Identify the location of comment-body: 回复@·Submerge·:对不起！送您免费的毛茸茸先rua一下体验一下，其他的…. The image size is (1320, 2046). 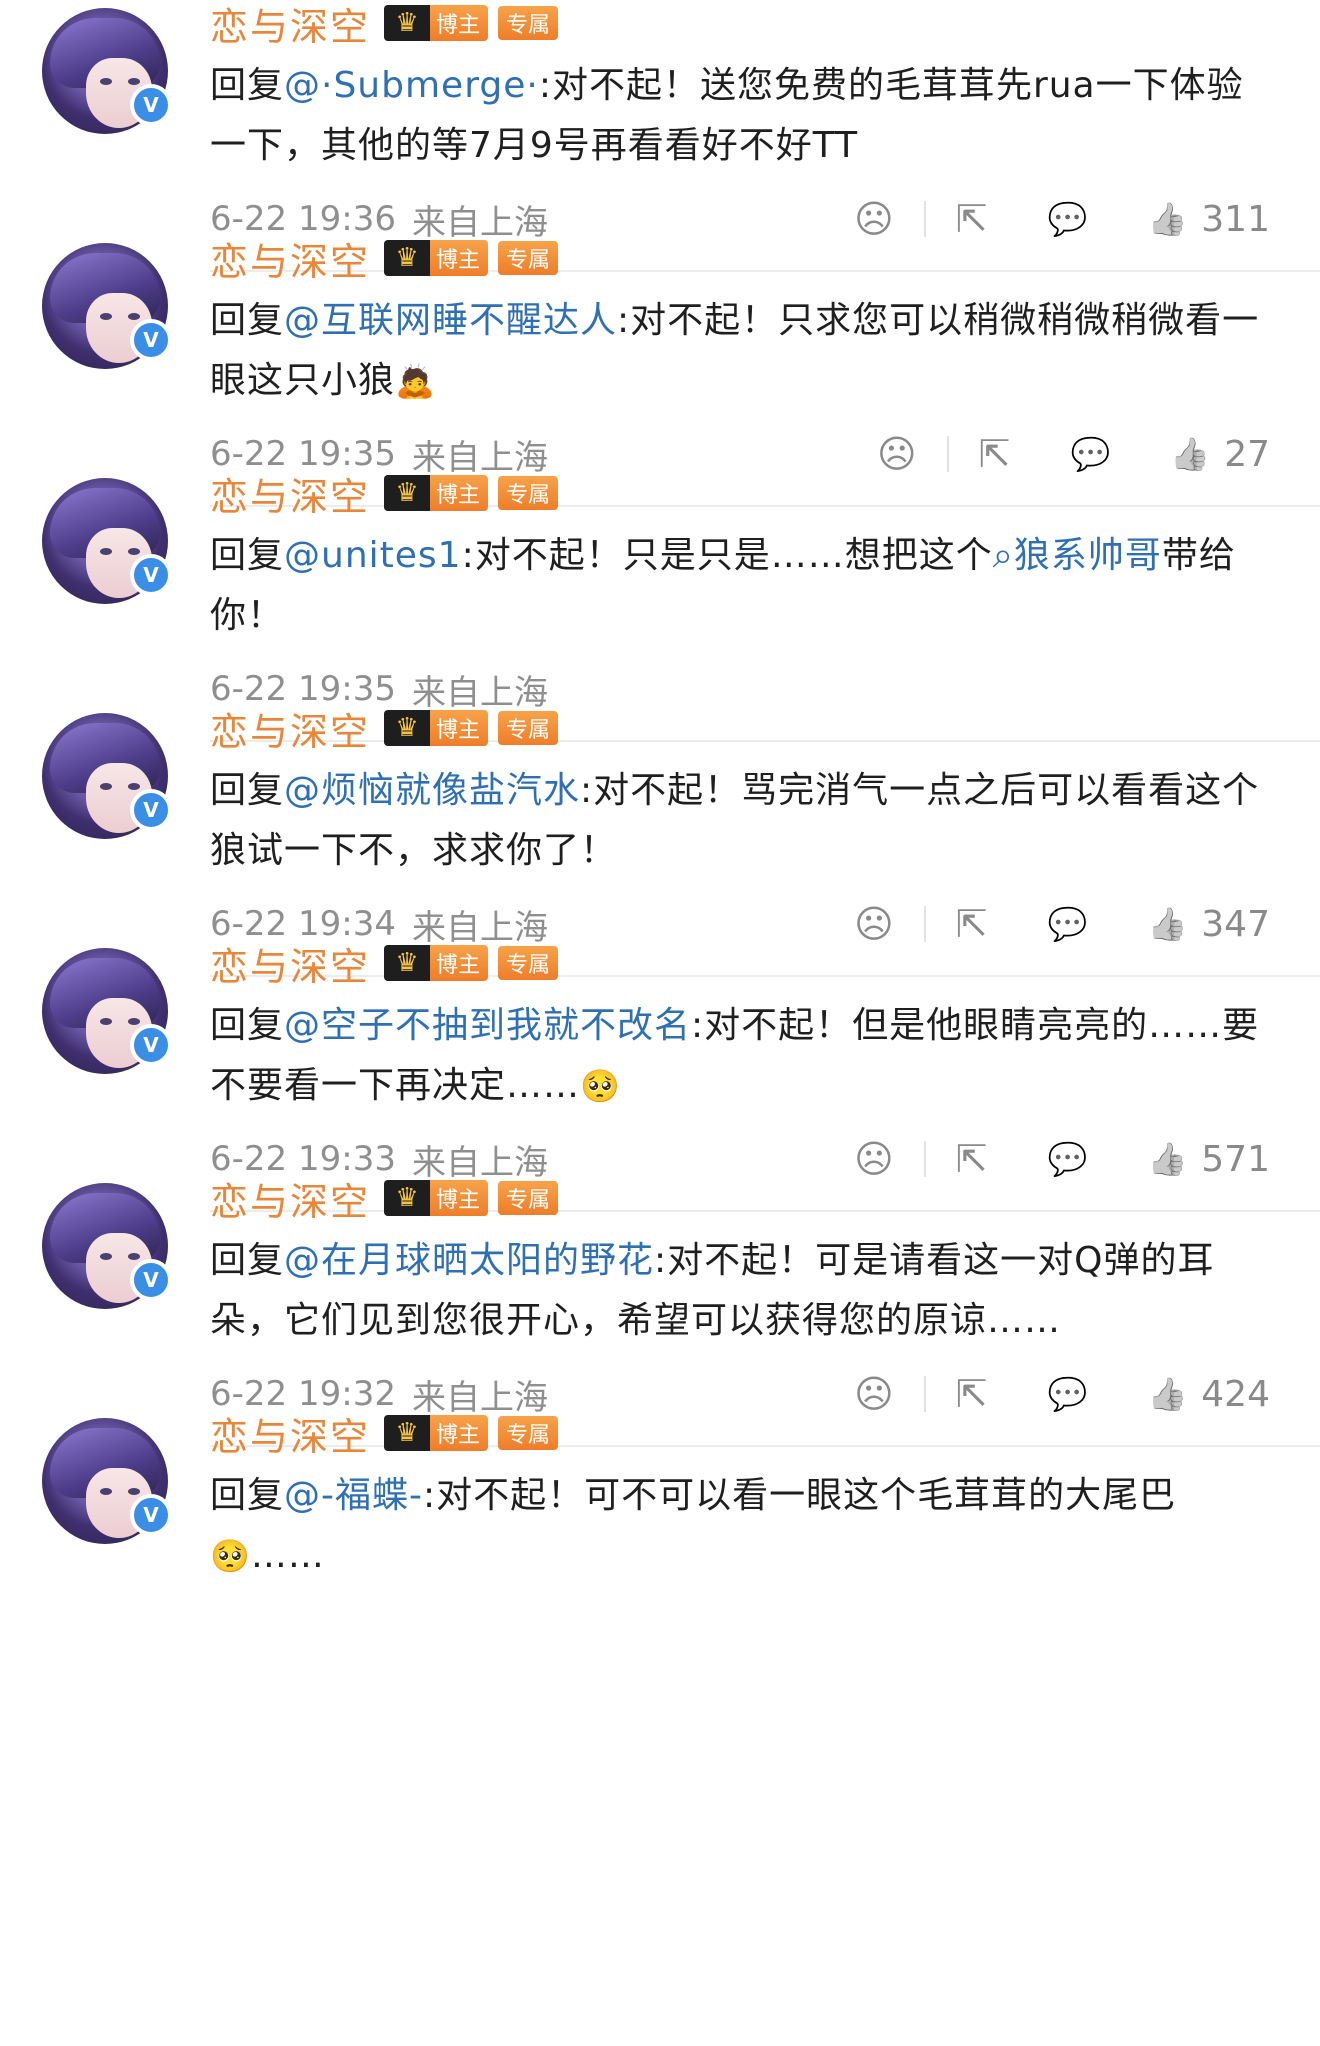
(745, 116).